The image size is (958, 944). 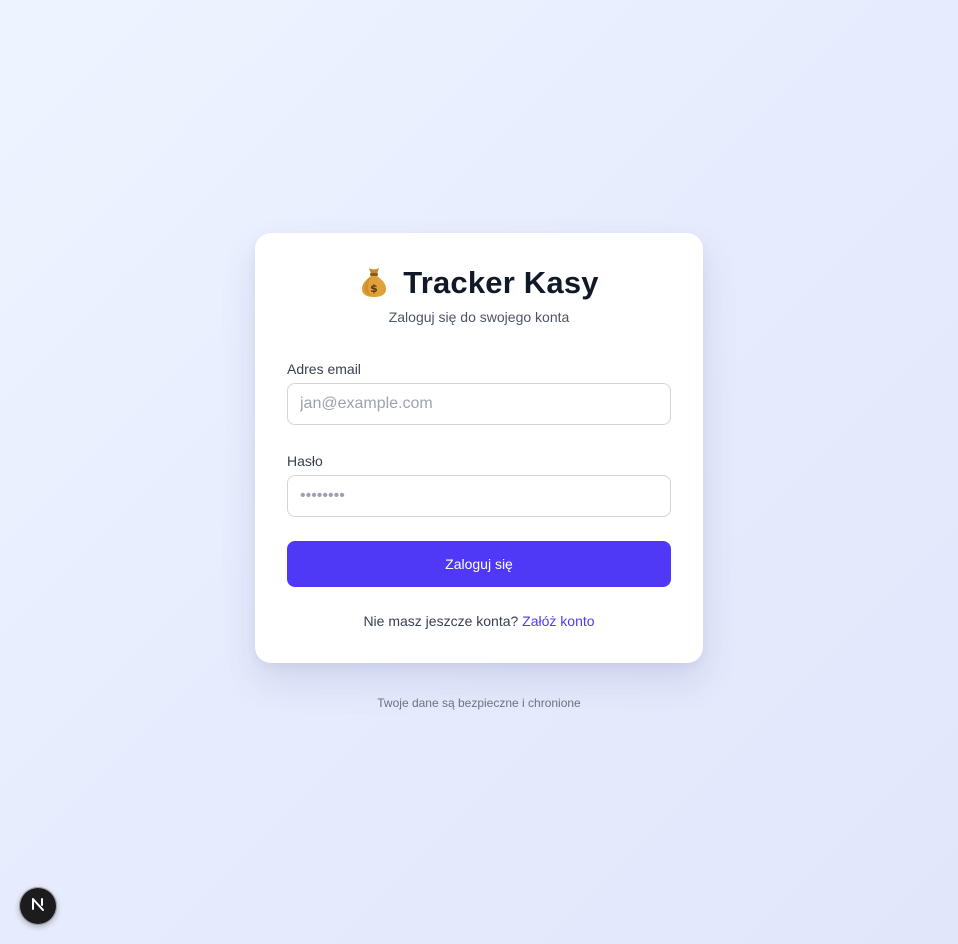 I want to click on money-bag-icon: $, so click(x=374, y=282).